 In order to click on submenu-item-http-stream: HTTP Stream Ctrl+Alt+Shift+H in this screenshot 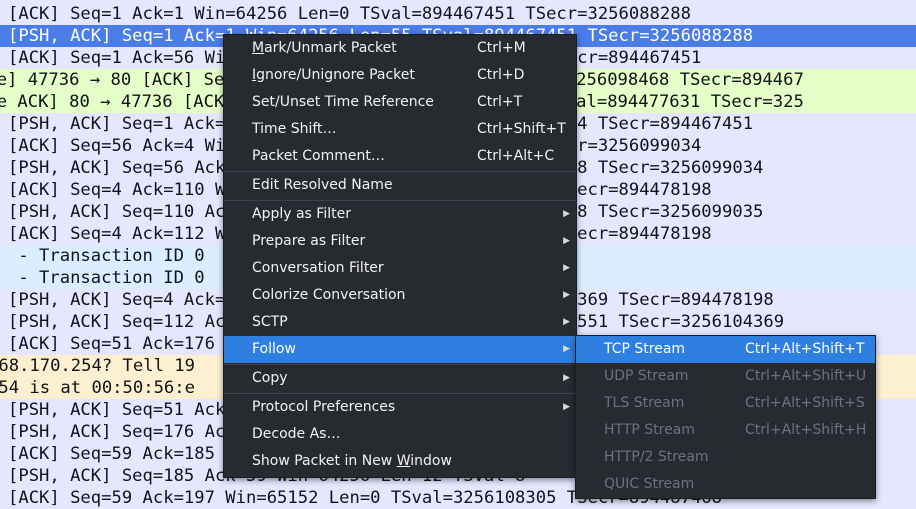, I will do `click(725, 430)`.